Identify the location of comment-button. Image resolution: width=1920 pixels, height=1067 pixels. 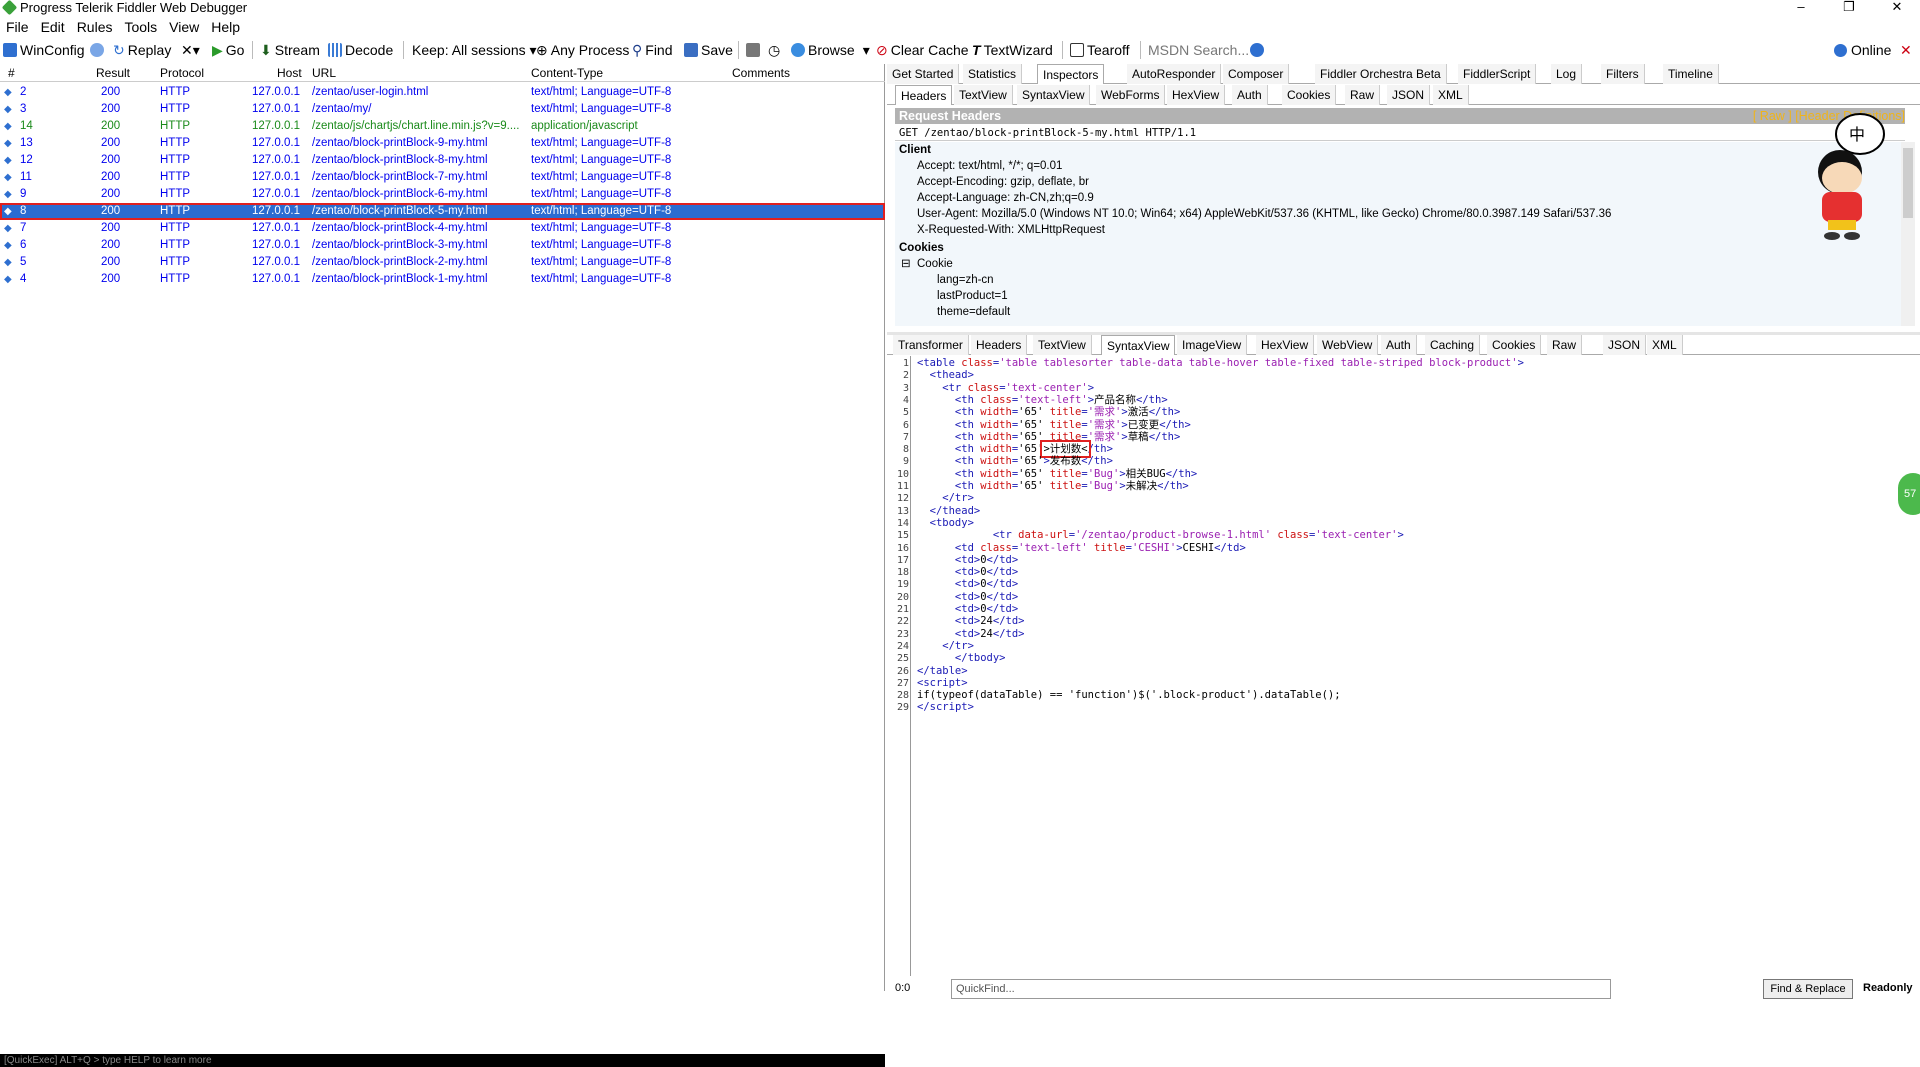
(98, 50).